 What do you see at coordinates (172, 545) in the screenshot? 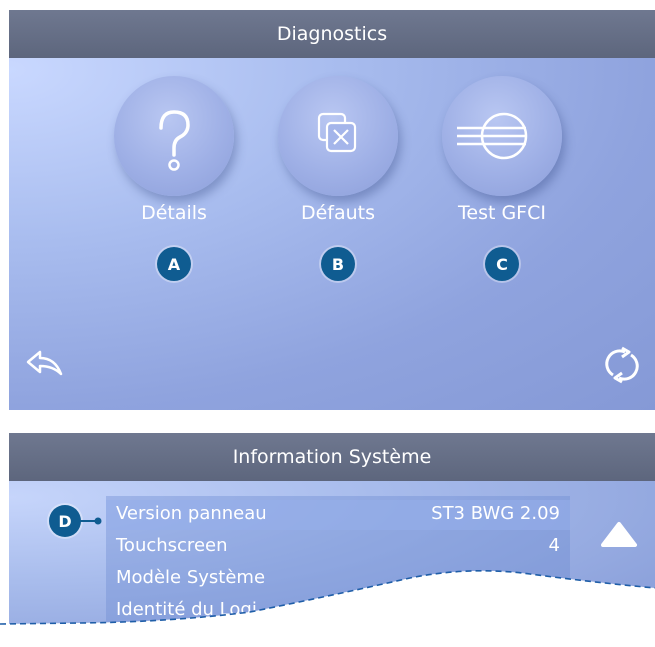
I see `info-row-key: Touchscreen` at bounding box center [172, 545].